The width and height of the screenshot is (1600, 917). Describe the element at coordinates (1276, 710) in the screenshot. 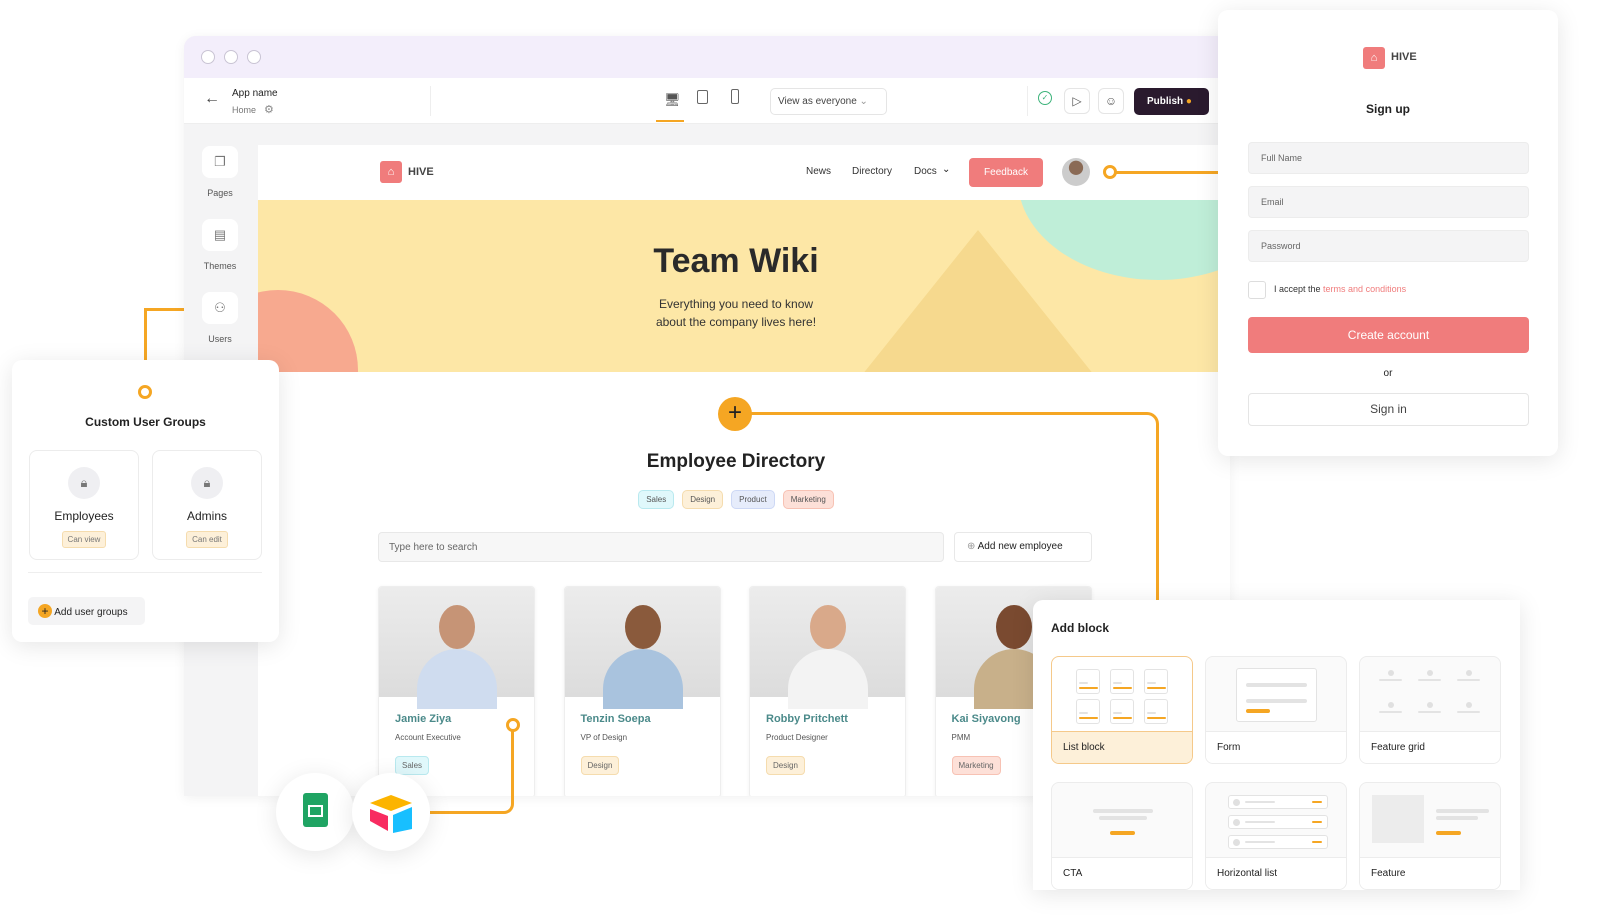

I see `block-option: Form` at that location.